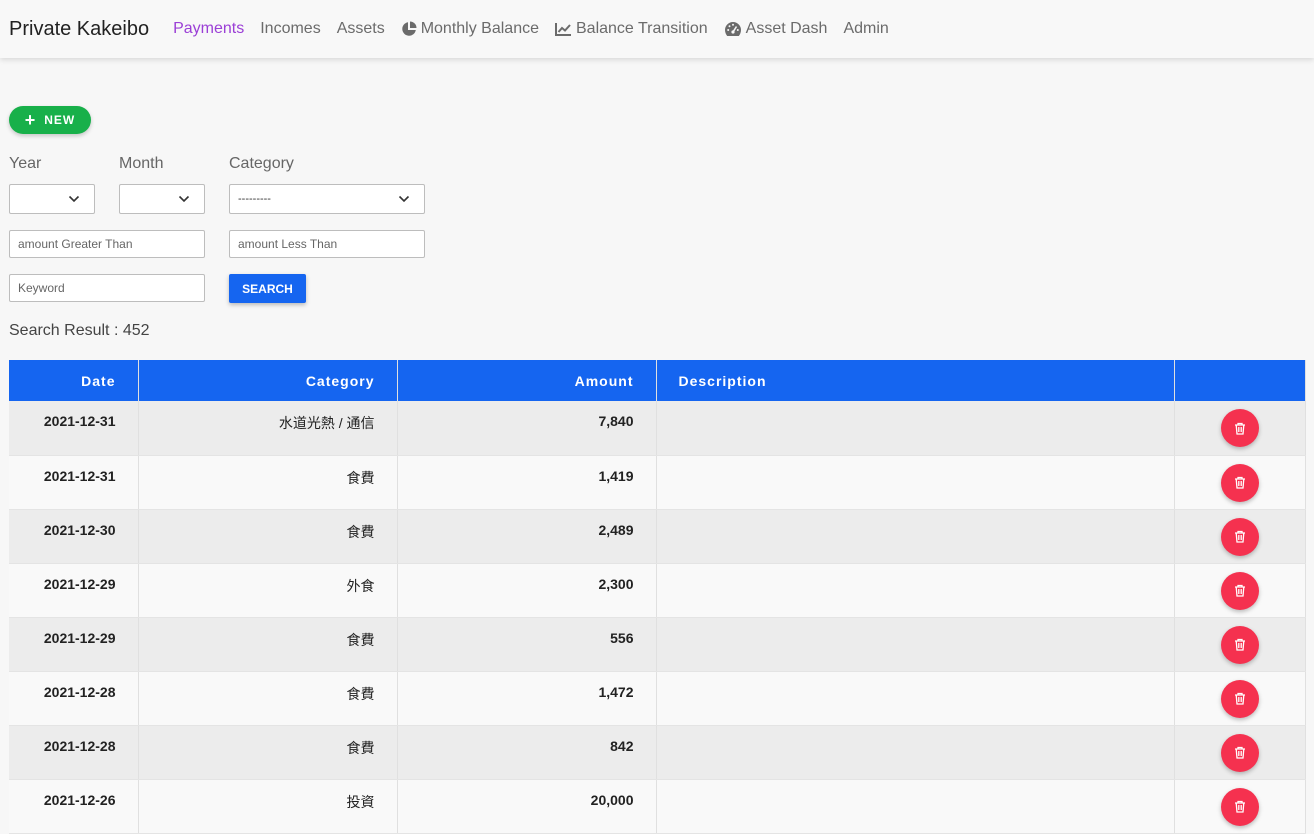 Image resolution: width=1314 pixels, height=834 pixels. I want to click on row-amount: 7,840, so click(527, 428).